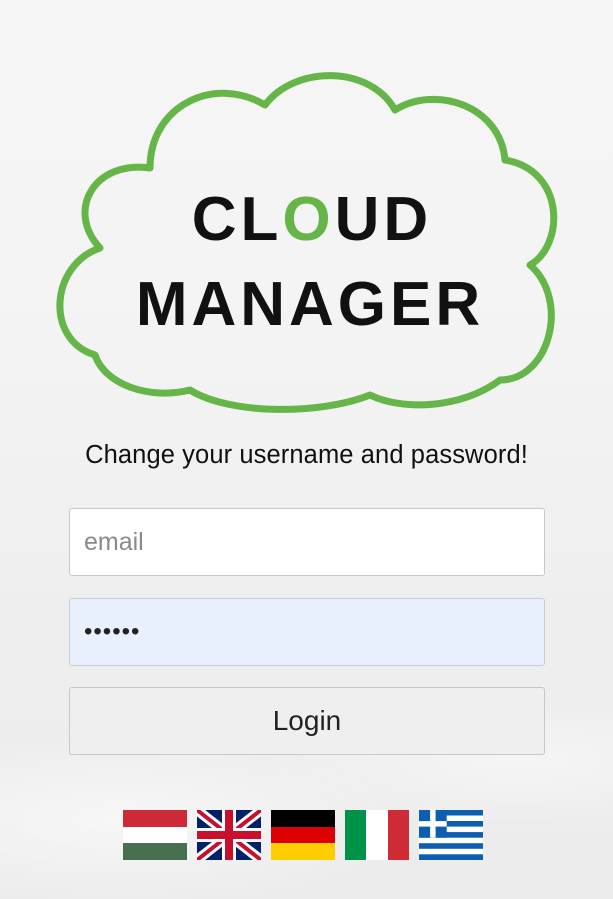  What do you see at coordinates (155, 835) in the screenshot?
I see `hungarian-flag-icon` at bounding box center [155, 835].